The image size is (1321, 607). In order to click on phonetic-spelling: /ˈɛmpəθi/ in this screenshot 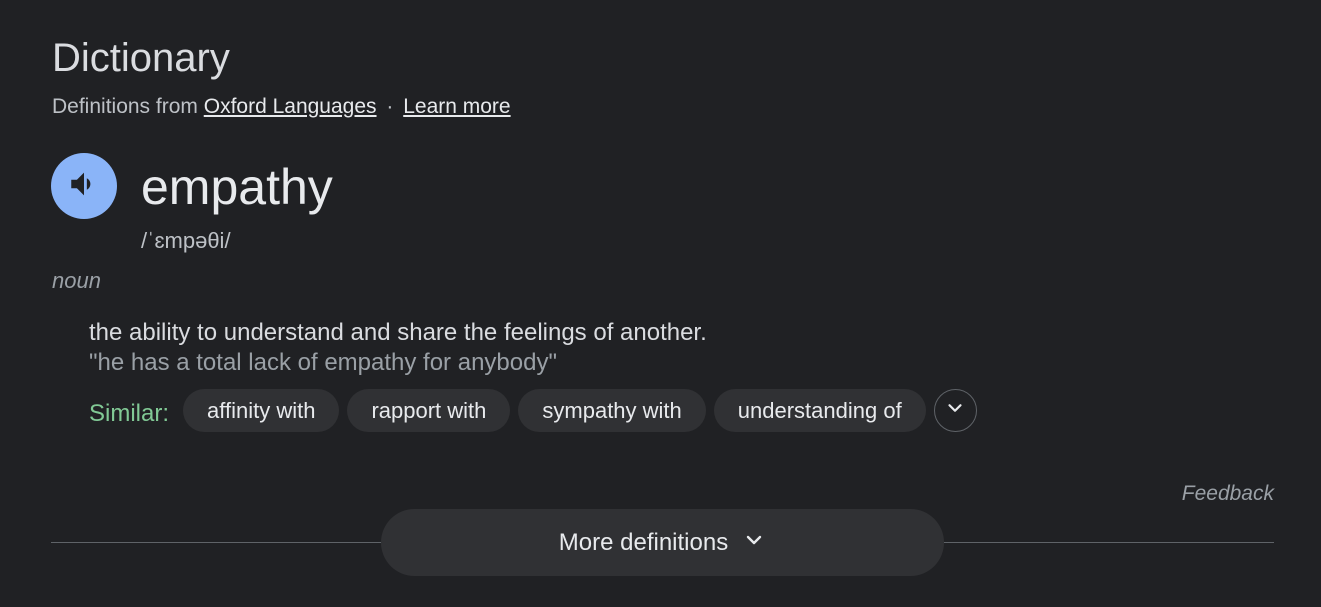, I will do `click(186, 240)`.